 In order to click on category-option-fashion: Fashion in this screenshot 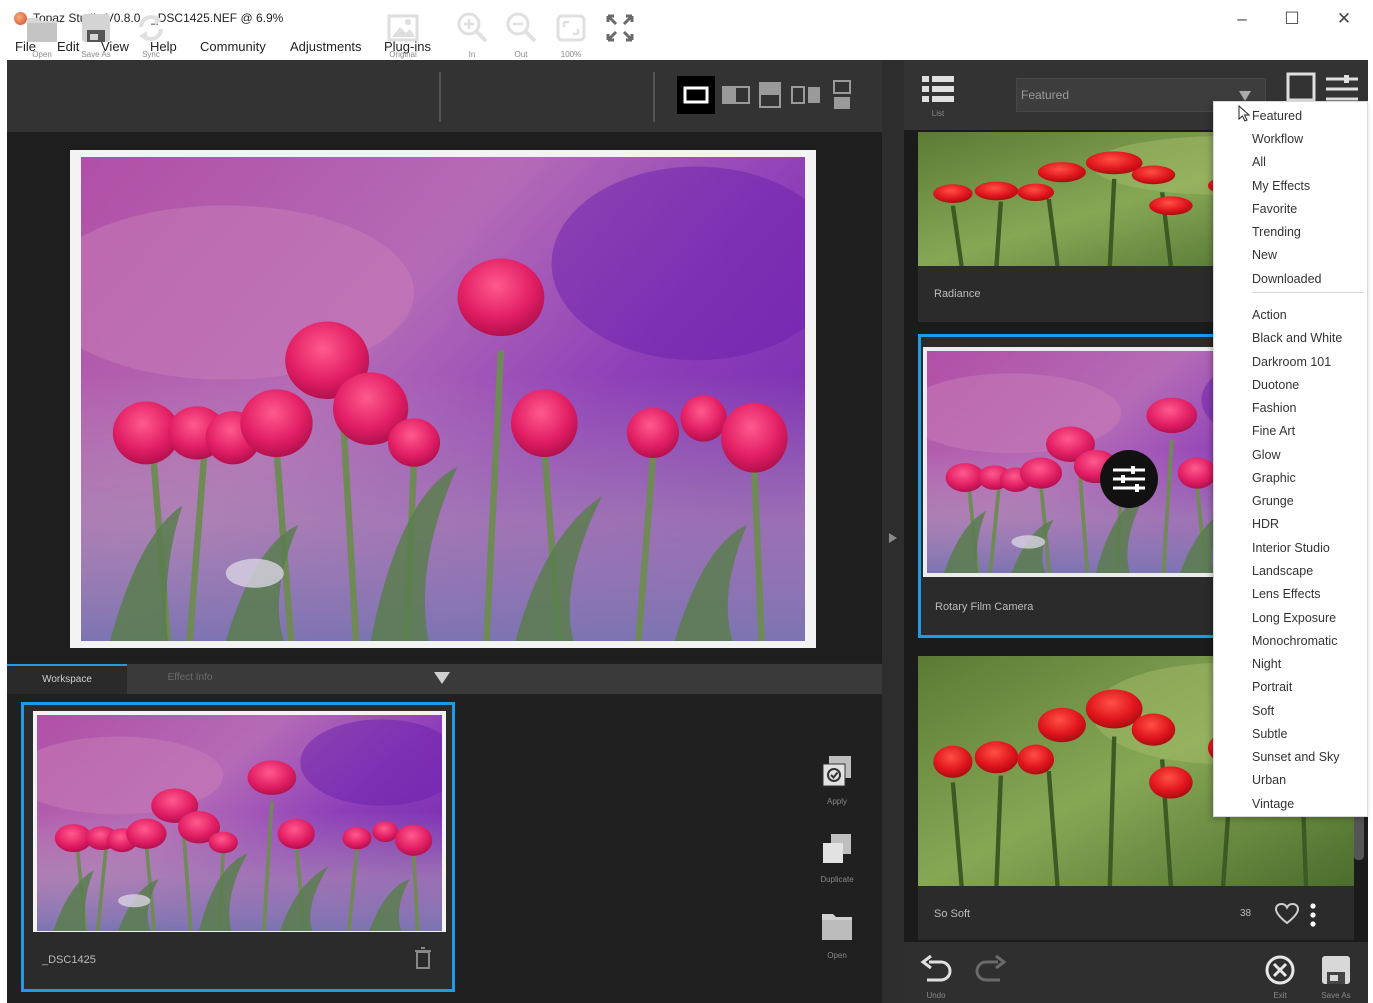, I will do `click(1274, 408)`.